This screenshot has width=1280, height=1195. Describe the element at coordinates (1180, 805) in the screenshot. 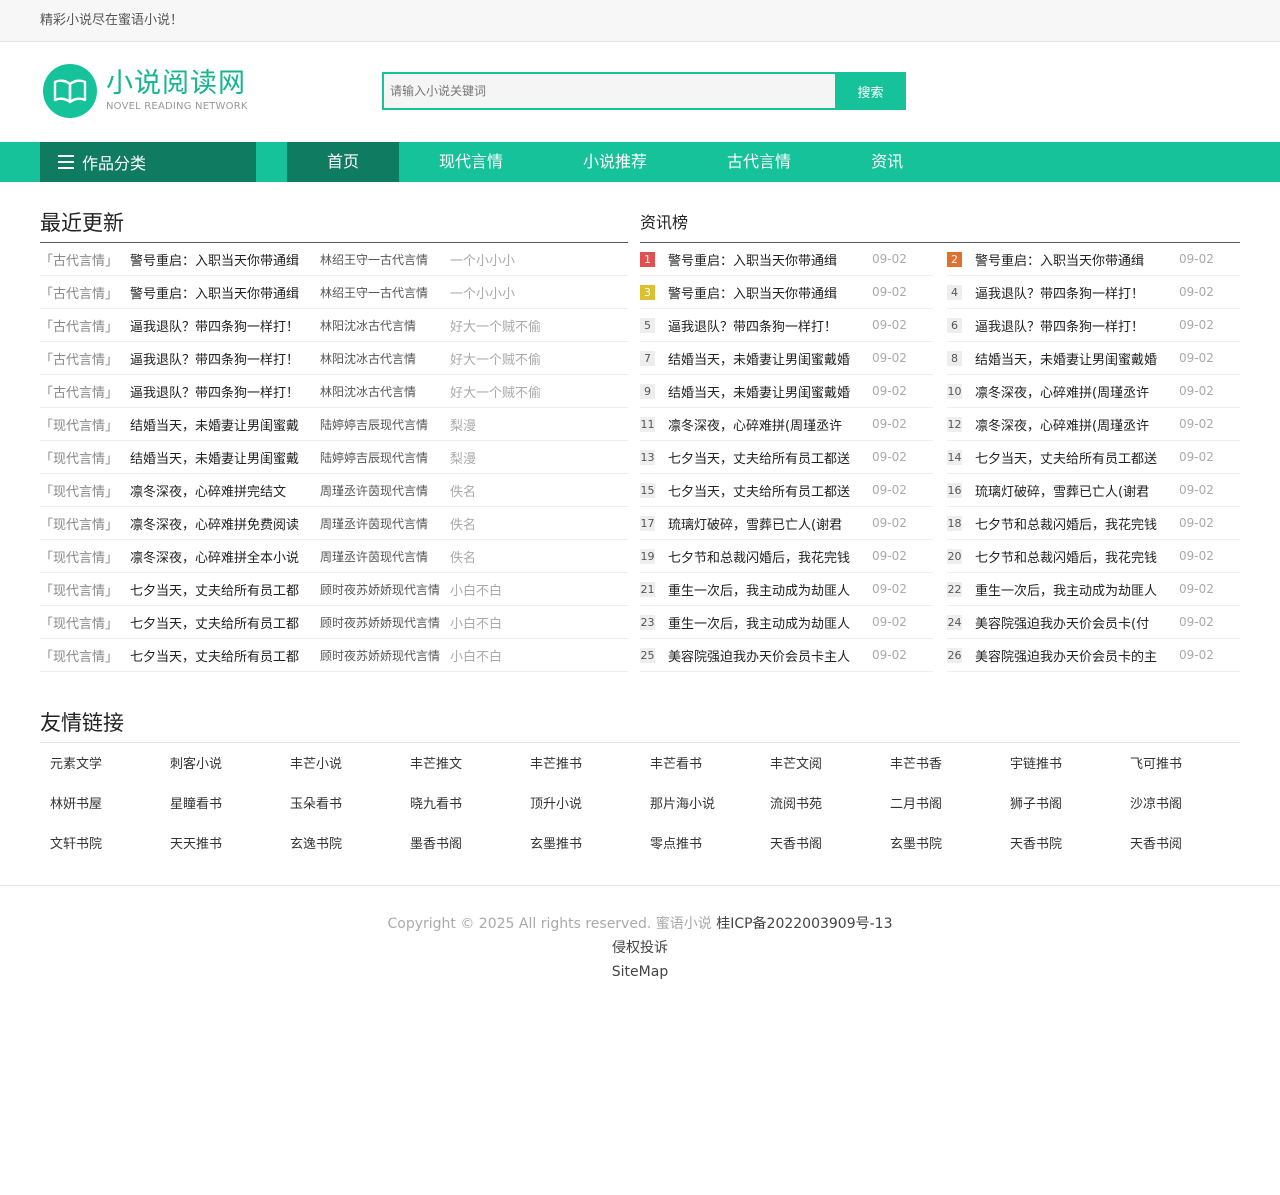

I see `friend-link: 沙凉书阁` at that location.